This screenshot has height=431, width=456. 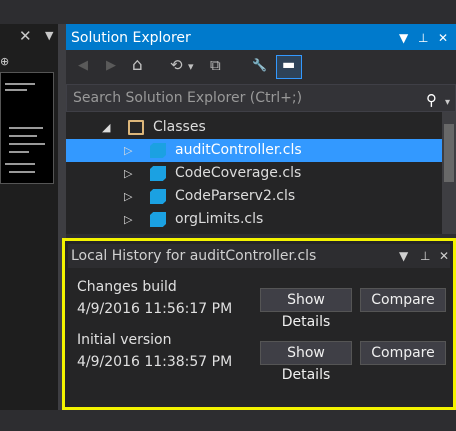 I want to click on minimap-preview, so click(x=27, y=128).